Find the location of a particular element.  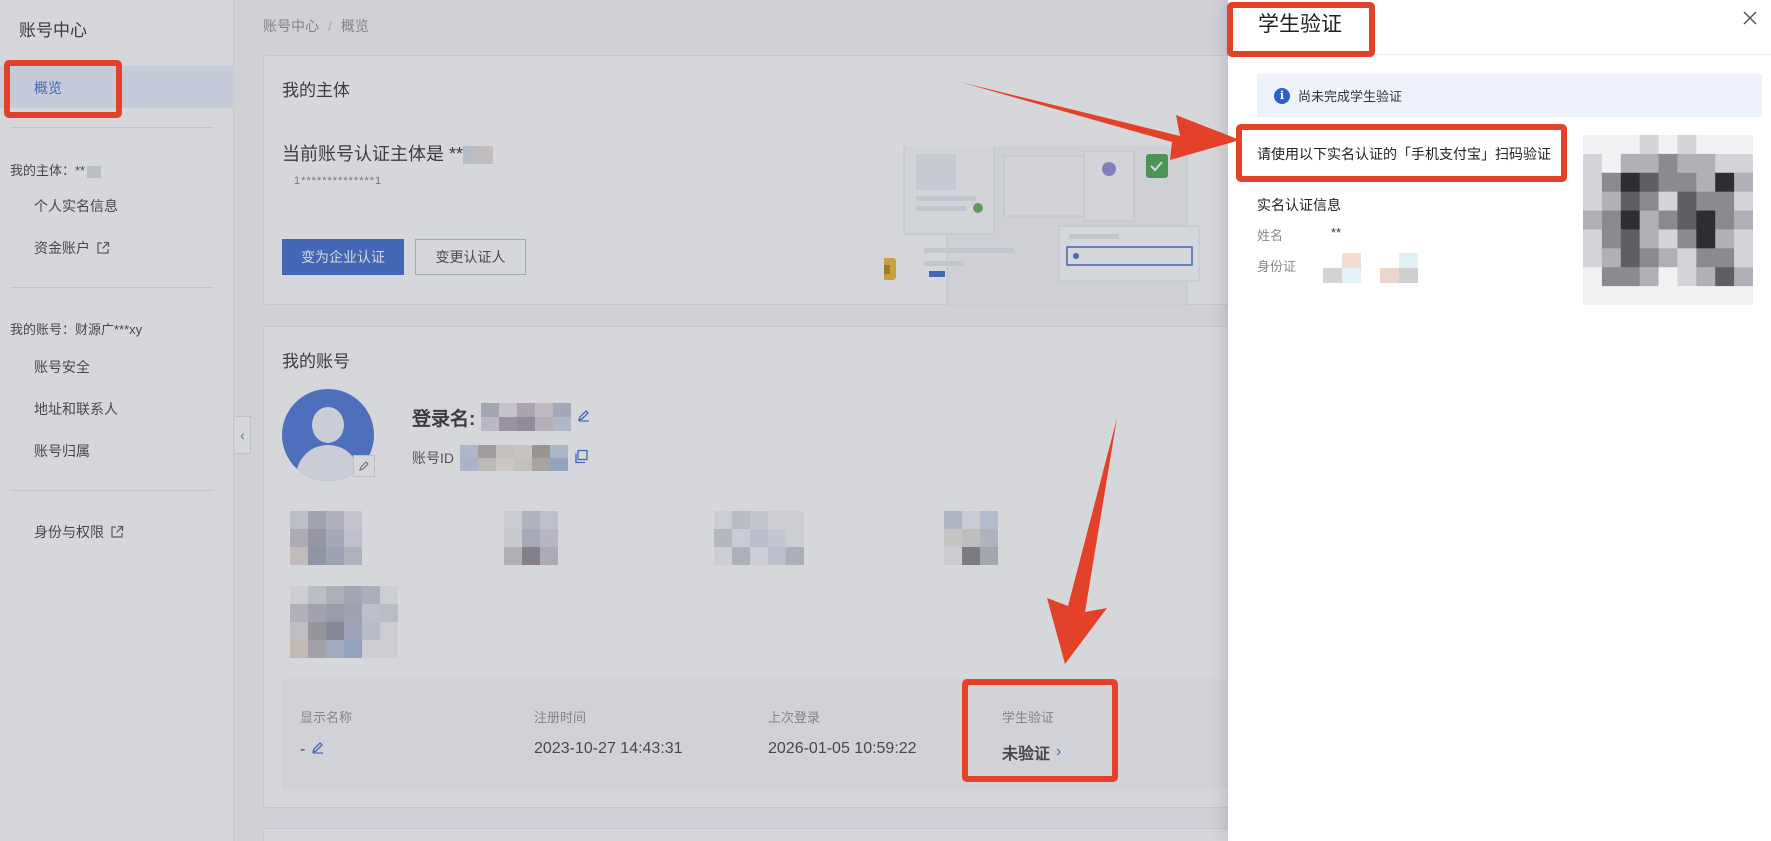

realname-section-title: 实名认证信息 is located at coordinates (1299, 205).